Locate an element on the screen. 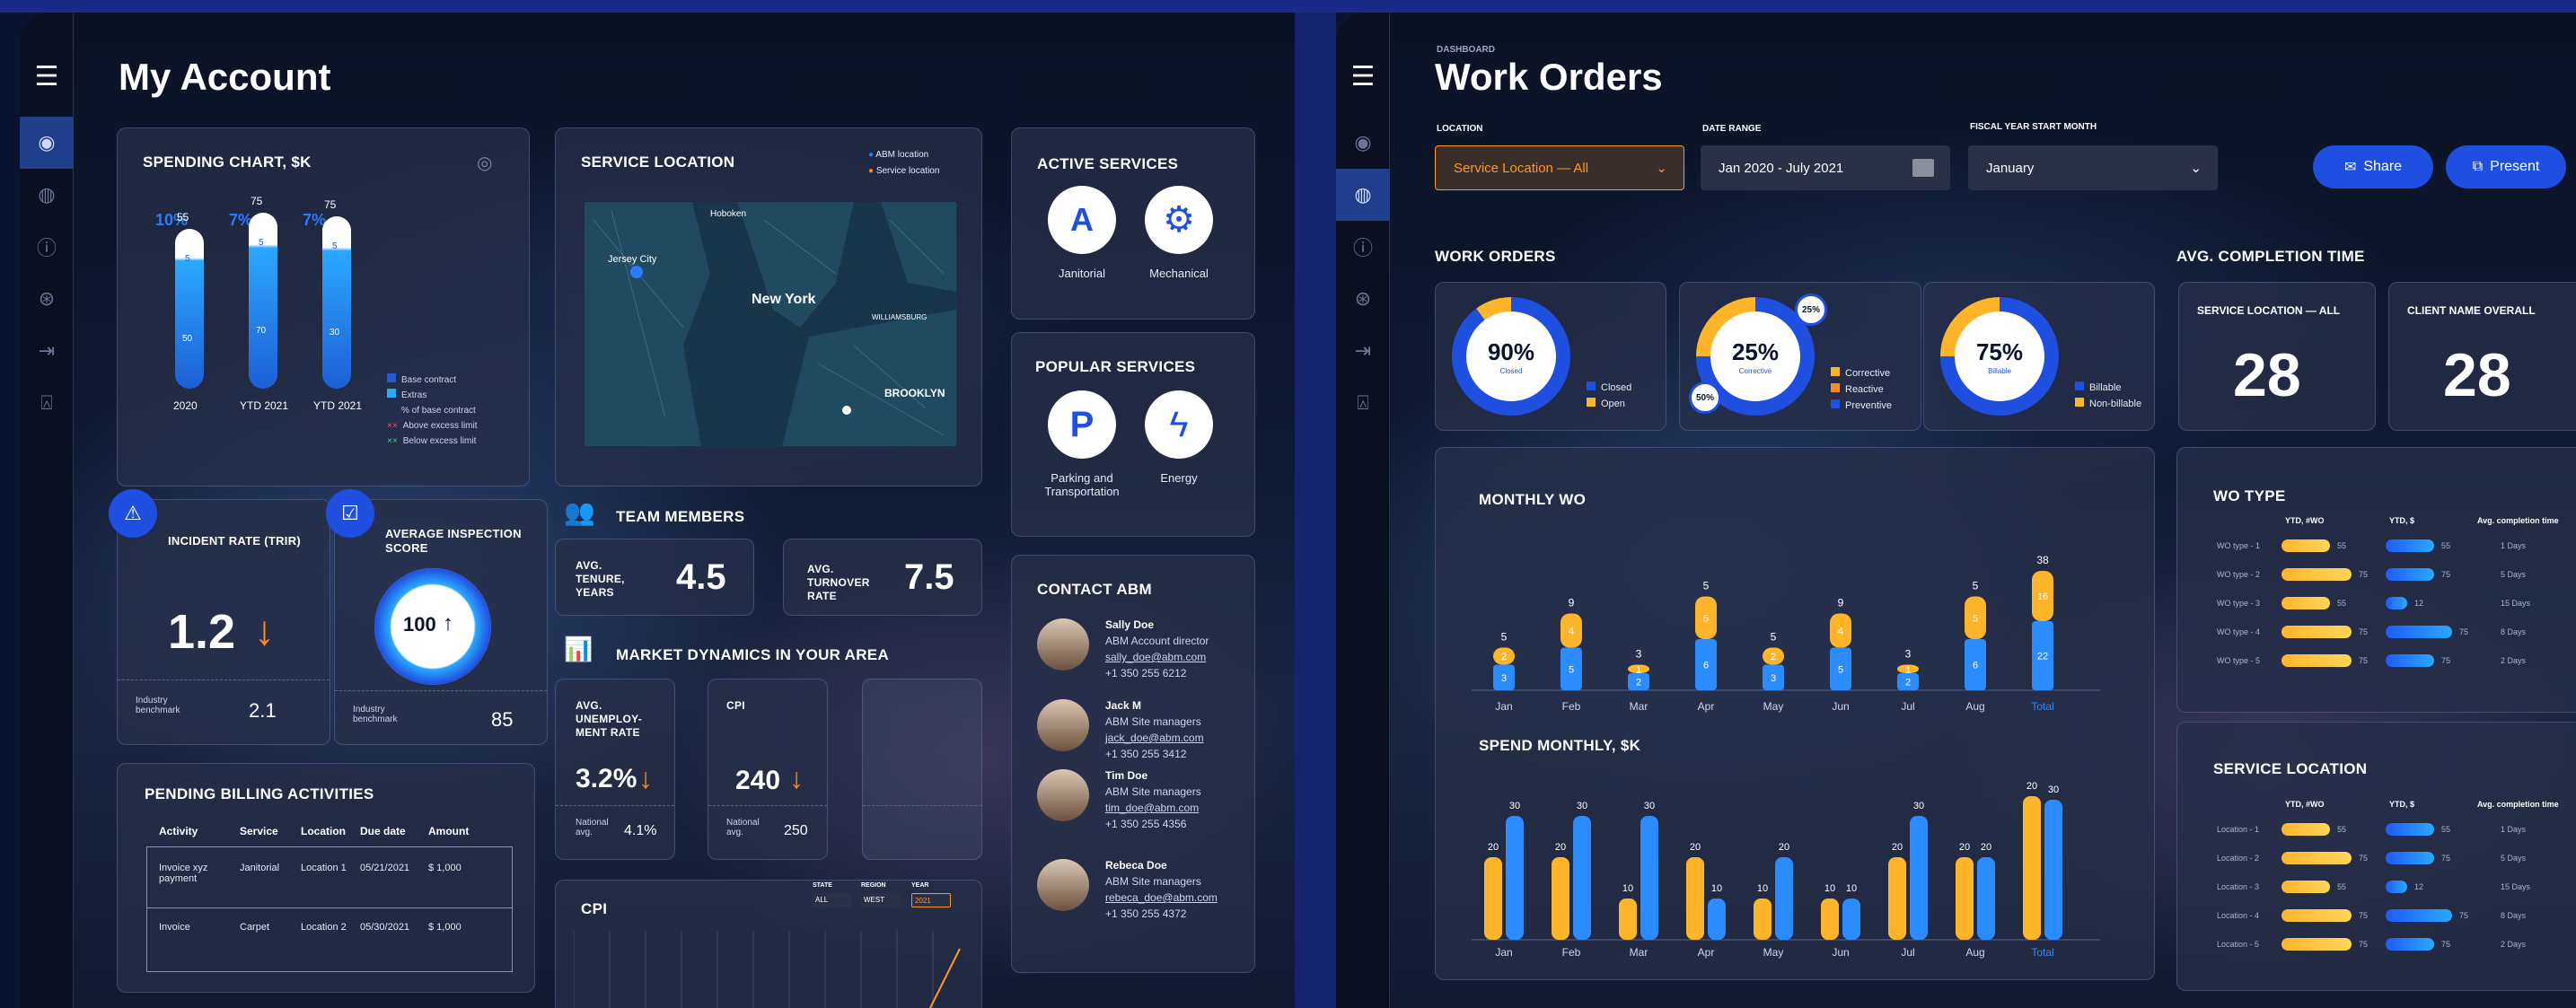 Image resolution: width=2576 pixels, height=1008 pixels. globe-icon: ◍ is located at coordinates (47, 195).